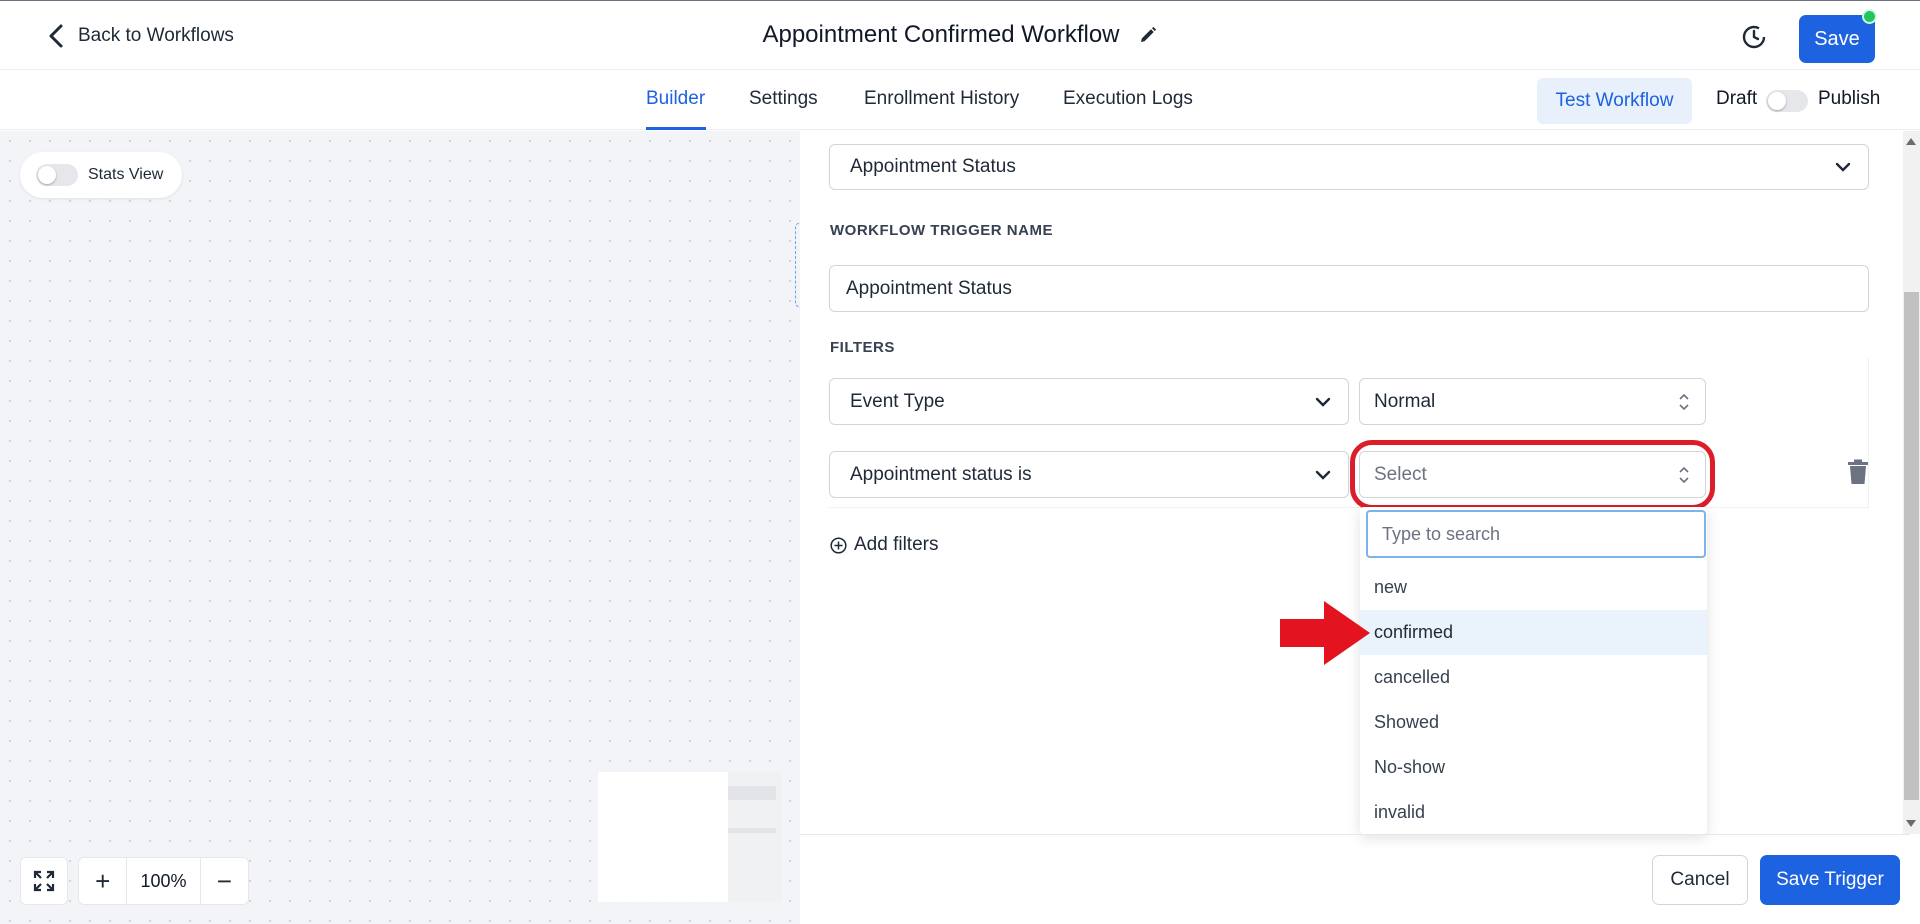  I want to click on stats-view-control: Stats View, so click(101, 175).